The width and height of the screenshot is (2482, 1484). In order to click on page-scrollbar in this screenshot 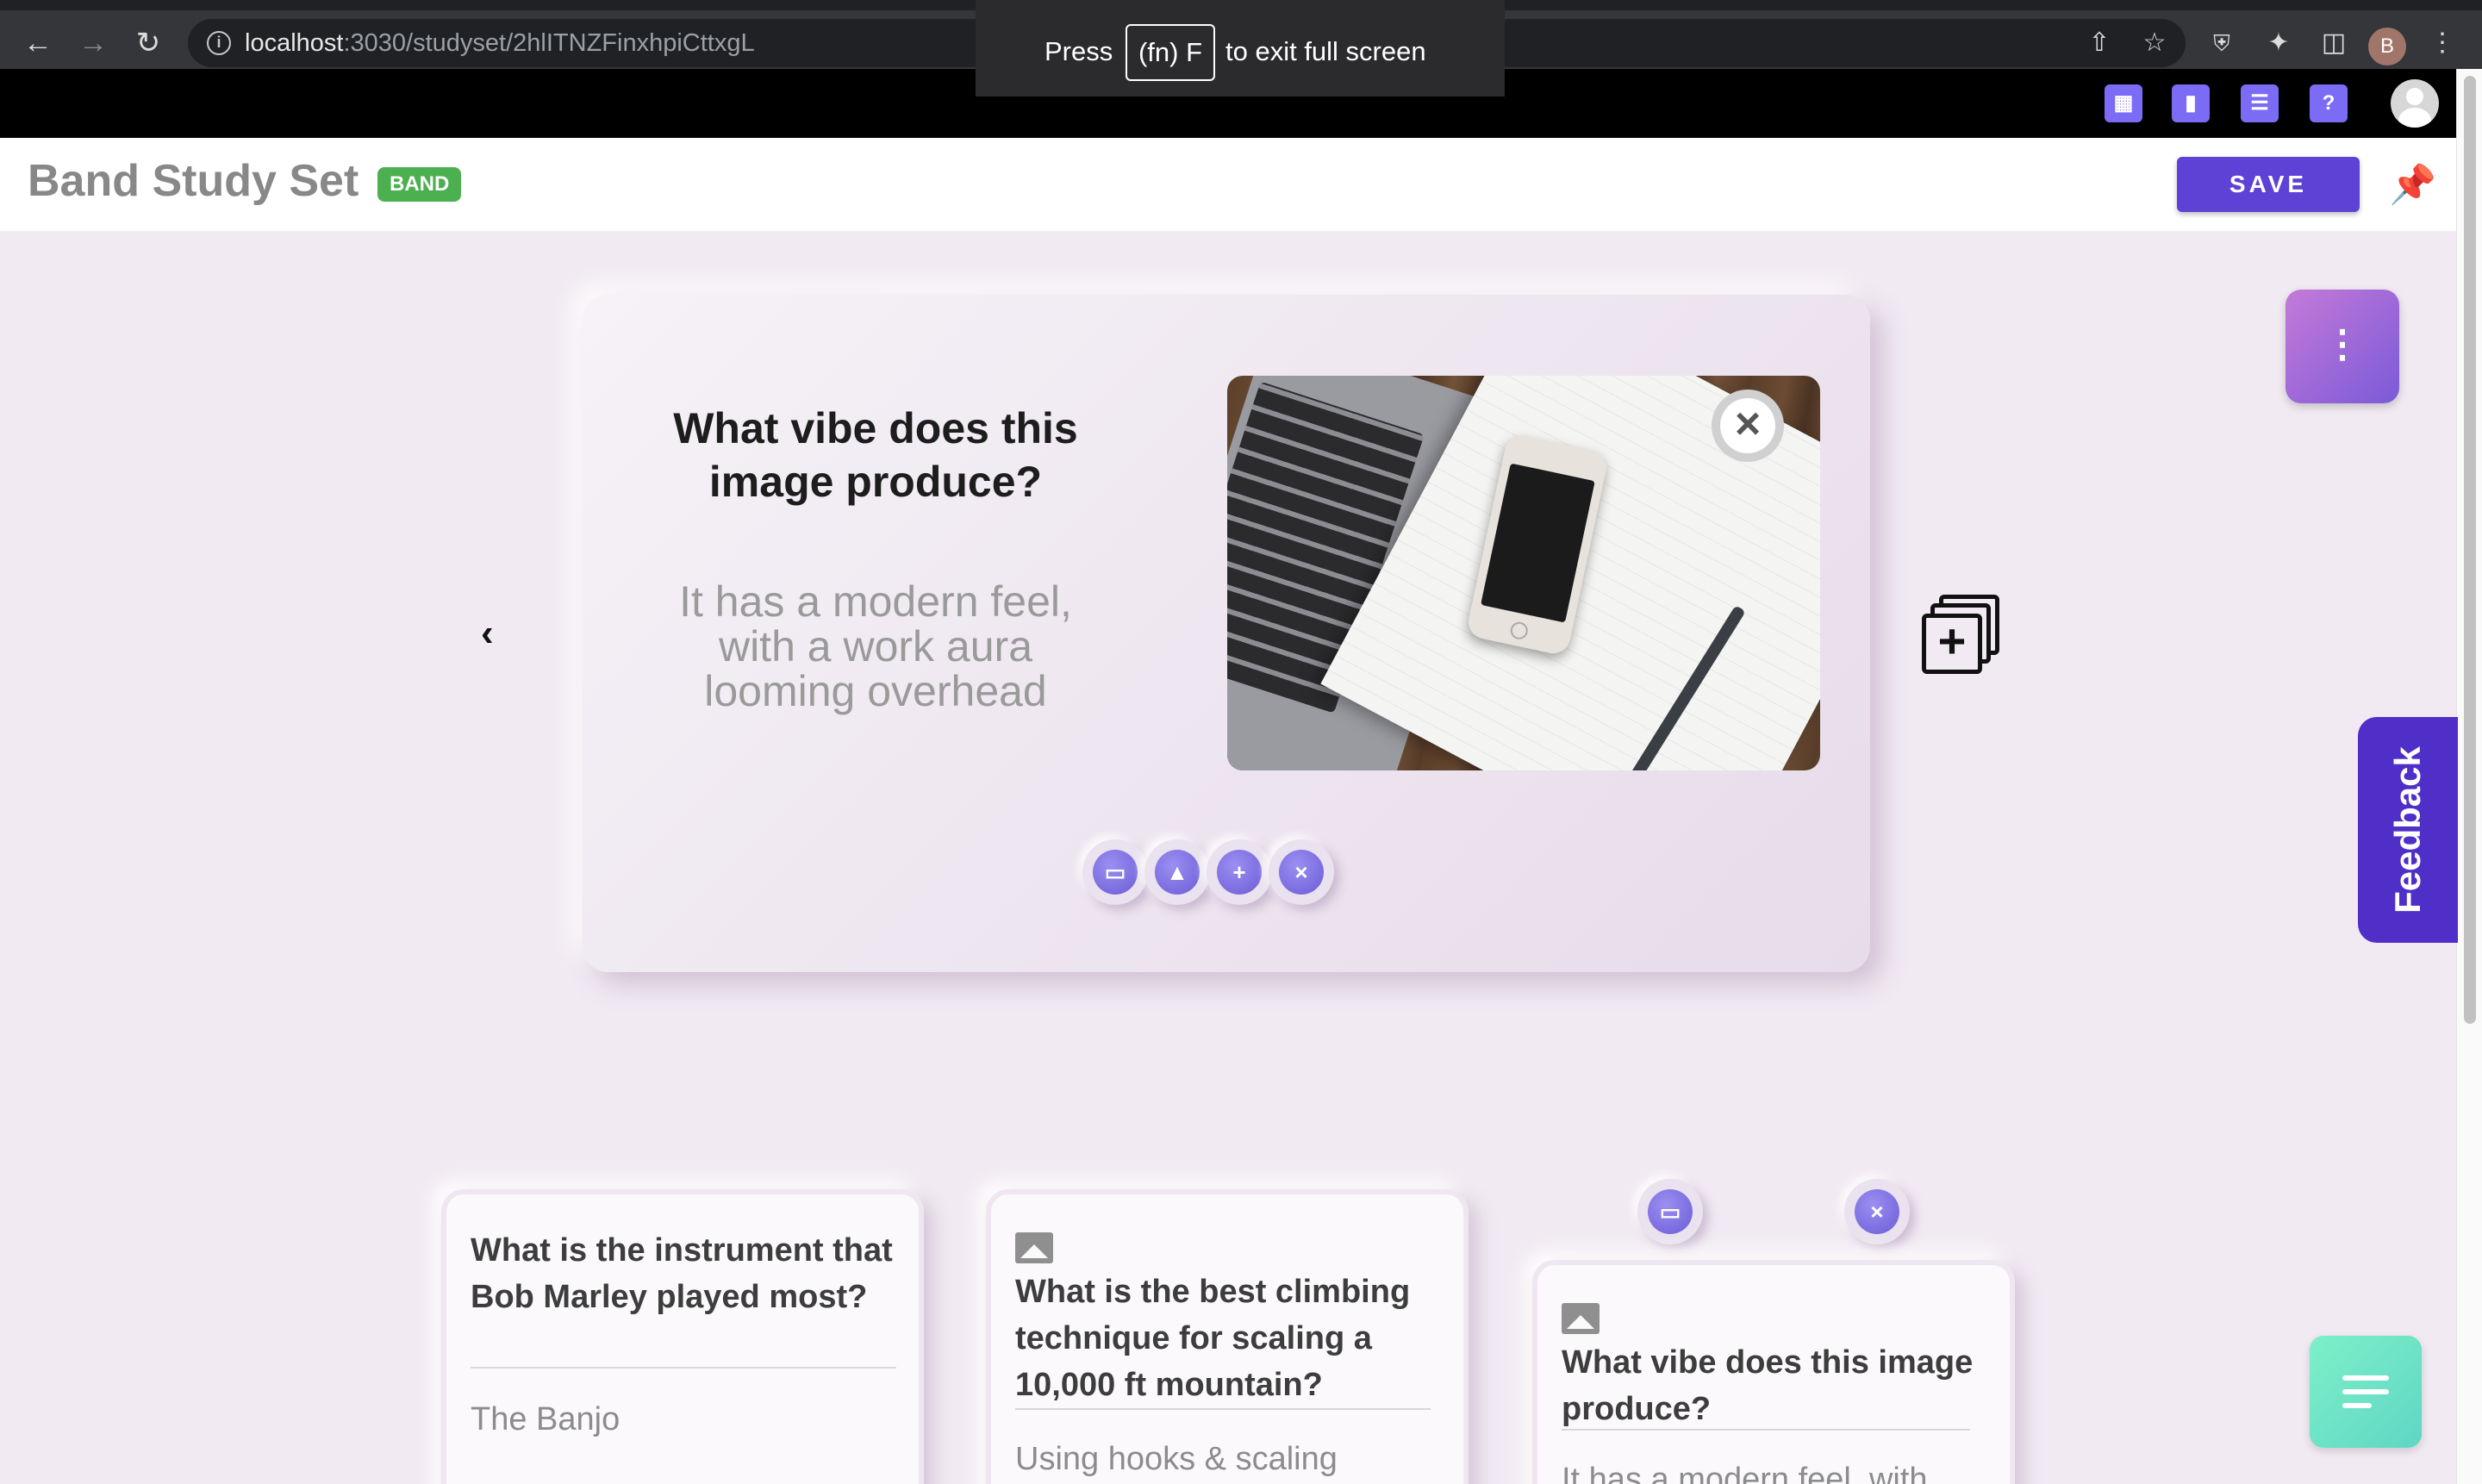, I will do `click(2469, 777)`.